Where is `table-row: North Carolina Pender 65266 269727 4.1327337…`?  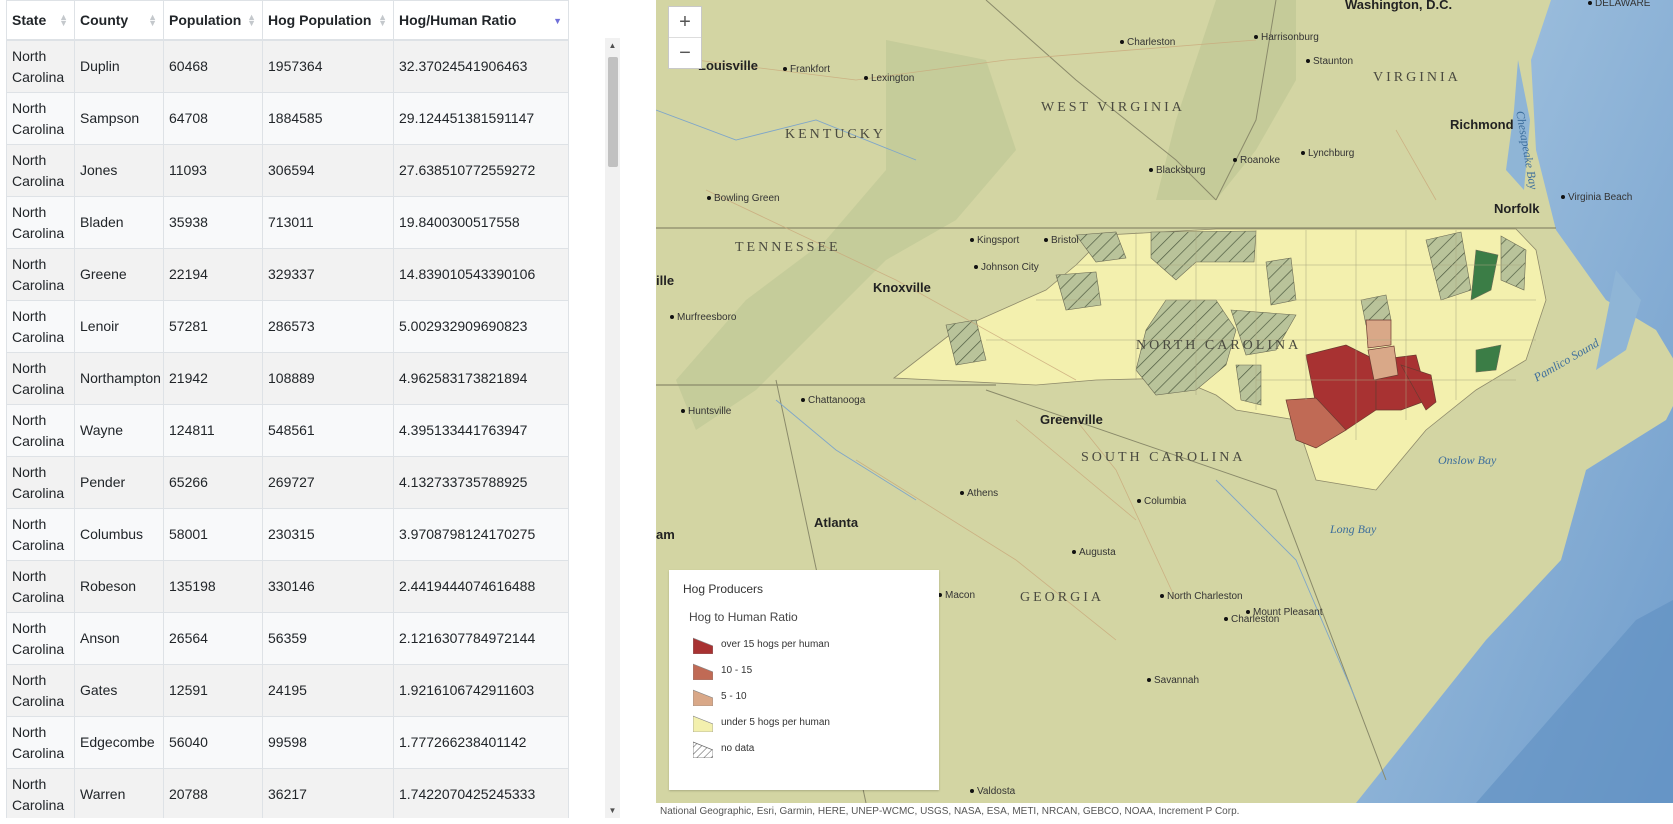
table-row: North Carolina Pender 65266 269727 4.1327337… is located at coordinates (287, 482).